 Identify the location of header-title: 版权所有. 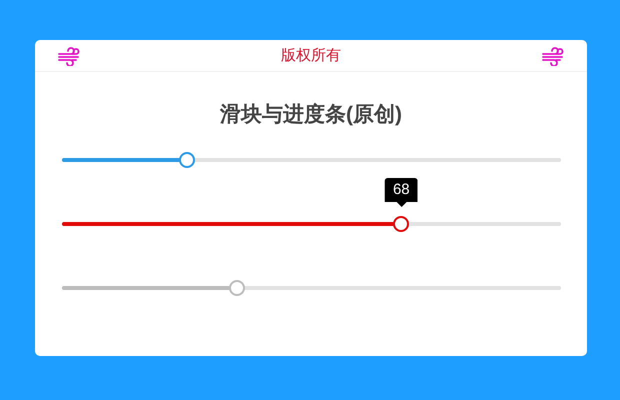
(311, 55).